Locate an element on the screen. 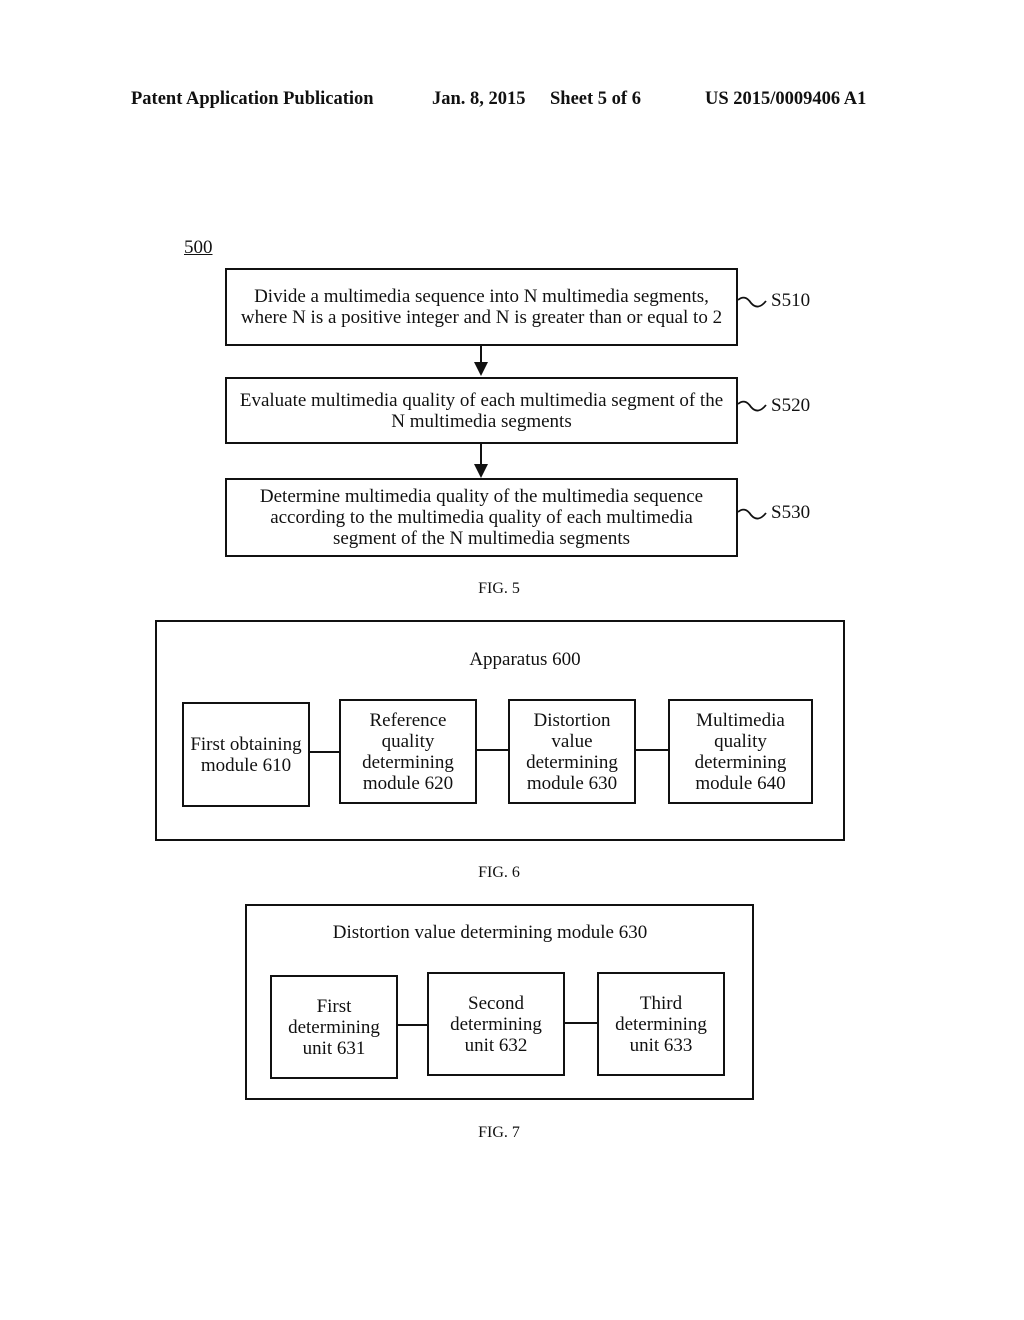 This screenshot has height=1320, width=1024. publication-date: Jan. 8, 2015 is located at coordinates (479, 99).